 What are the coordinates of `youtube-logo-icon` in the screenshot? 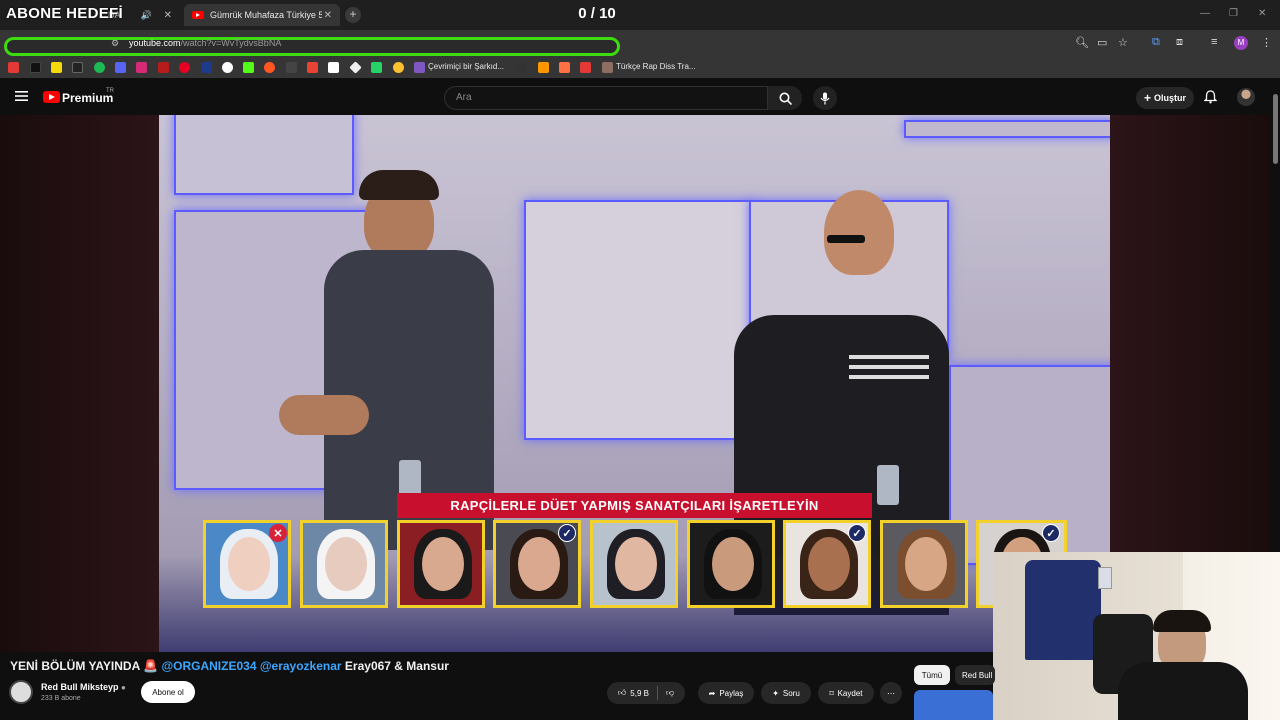 It's located at (51, 97).